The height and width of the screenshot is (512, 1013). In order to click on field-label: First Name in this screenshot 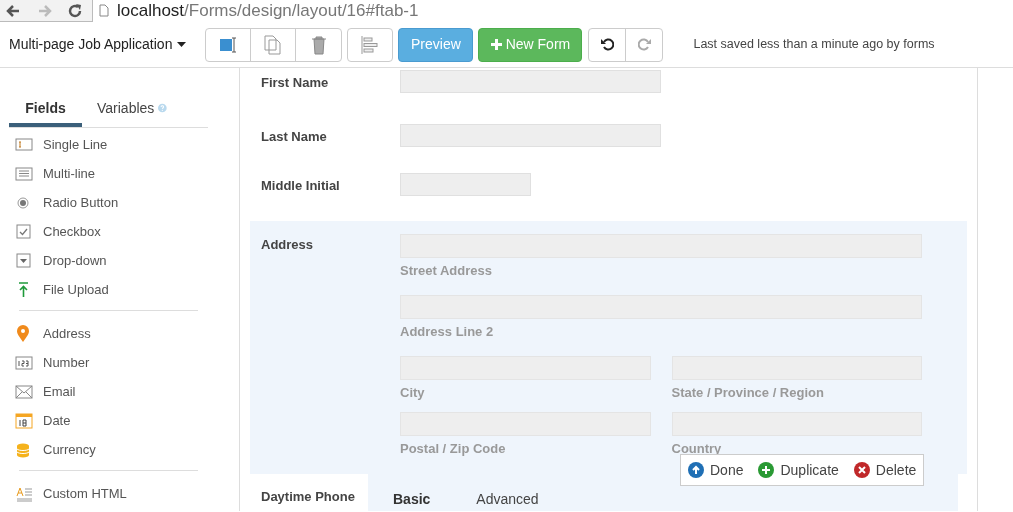, I will do `click(295, 83)`.